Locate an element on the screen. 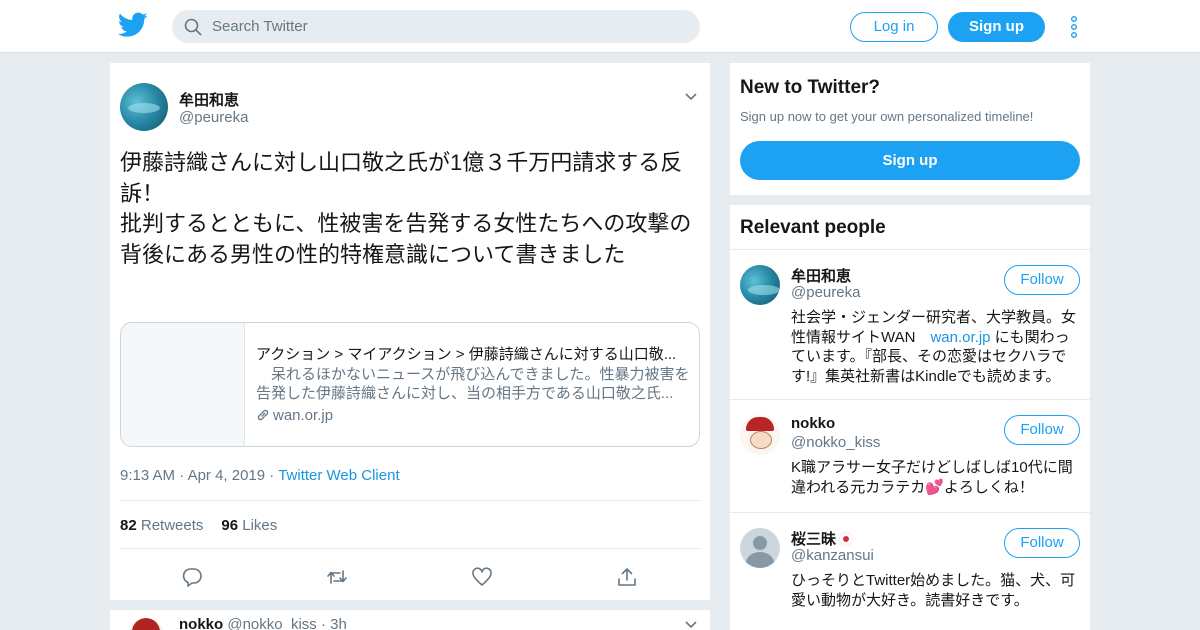  tweet-time: 9:13 AM is located at coordinates (147, 475).